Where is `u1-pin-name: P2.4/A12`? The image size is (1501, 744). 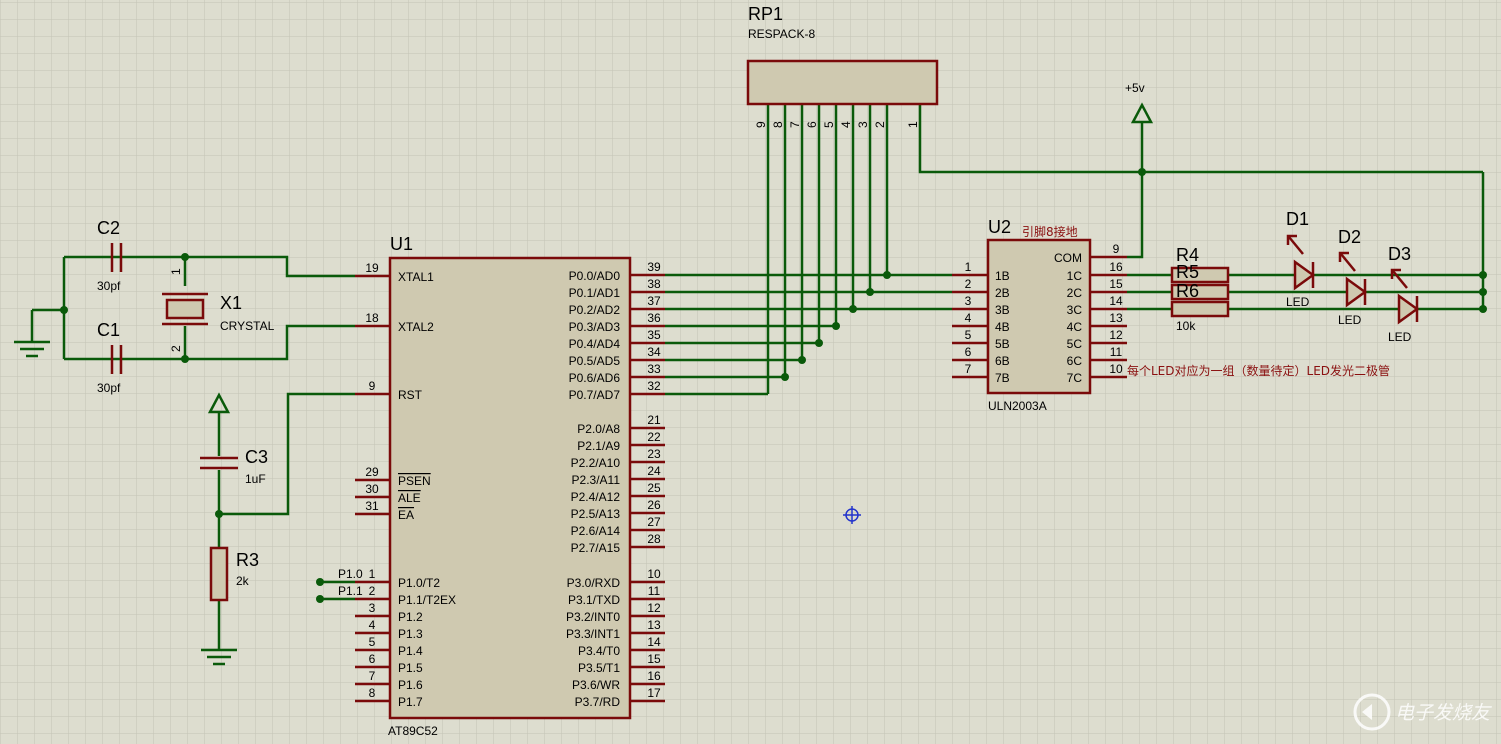
u1-pin-name: P2.4/A12 is located at coordinates (596, 497).